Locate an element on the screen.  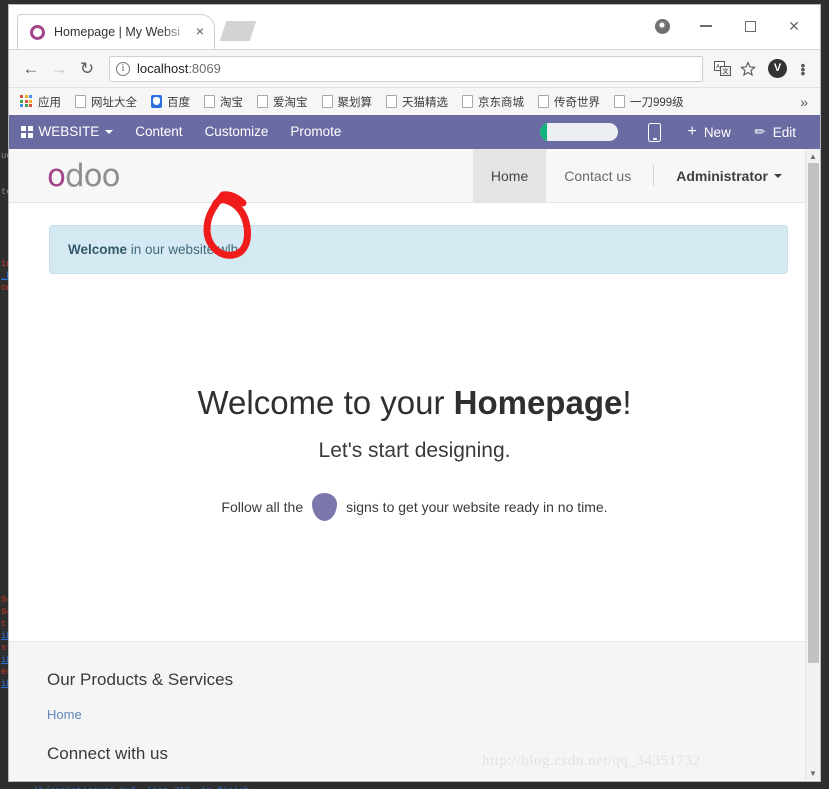
scroll-down-arrow-icon: ▼ is located at coordinates (813, 773).